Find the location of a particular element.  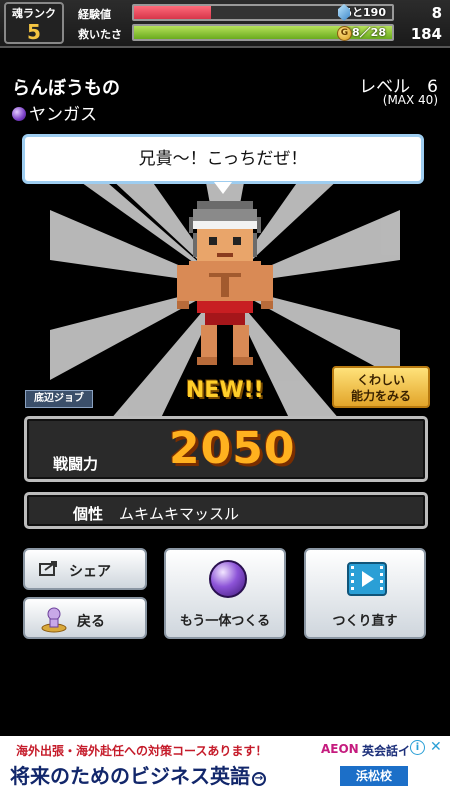

view-details-button: くわしい 能力をみる is located at coordinates (381, 387).